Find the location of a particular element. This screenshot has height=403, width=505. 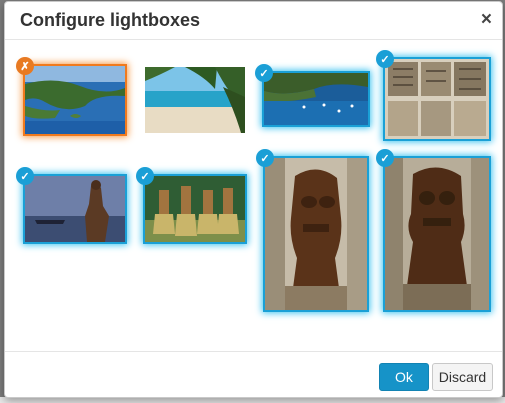

lightbox-item-photo-1: ✗ is located at coordinates (70, 95).